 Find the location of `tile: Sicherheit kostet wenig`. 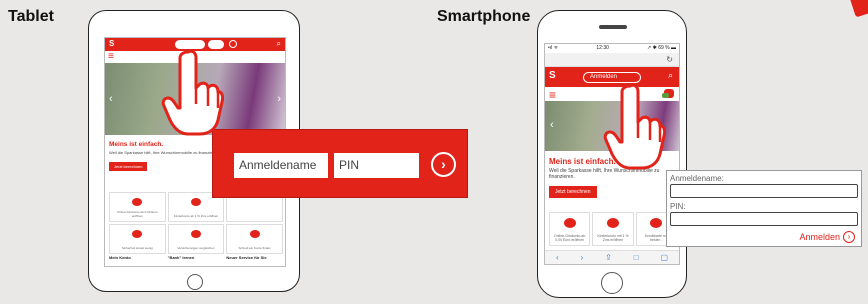

tile: Sicherheit kostet wenig is located at coordinates (137, 239).